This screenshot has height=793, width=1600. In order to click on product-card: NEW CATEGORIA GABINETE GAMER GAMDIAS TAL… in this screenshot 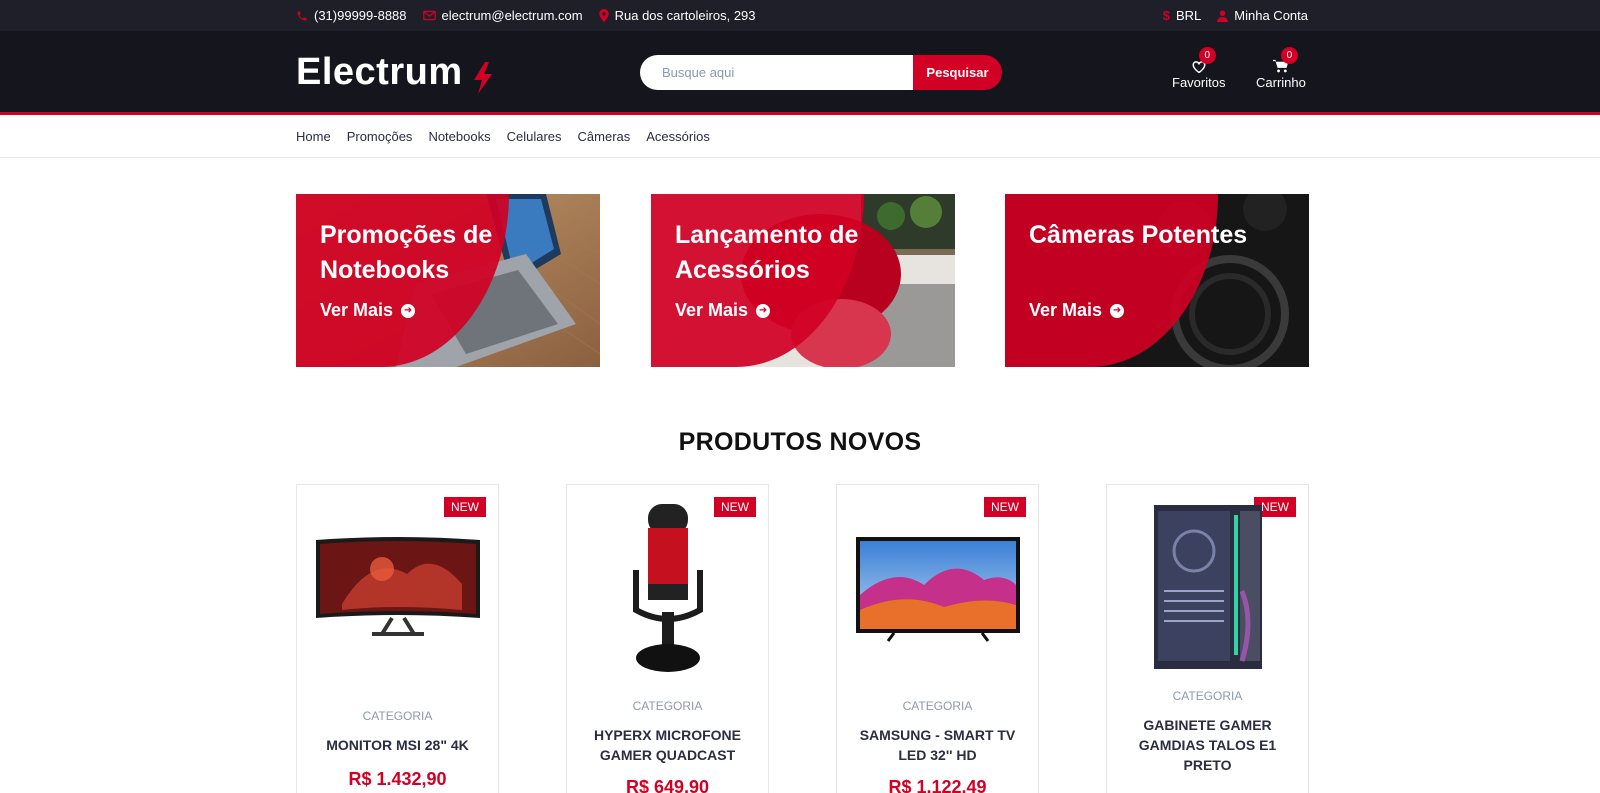, I will do `click(1207, 638)`.